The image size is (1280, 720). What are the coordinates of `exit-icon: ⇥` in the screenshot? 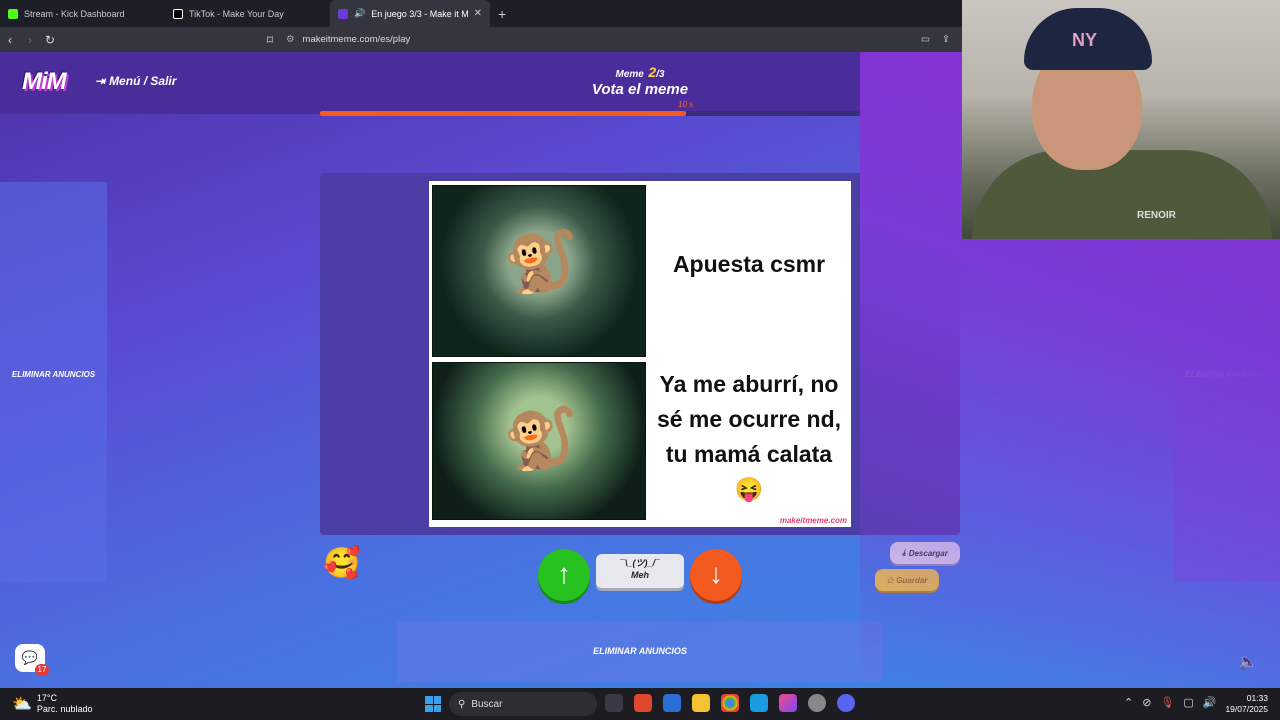 It's located at (100, 81).